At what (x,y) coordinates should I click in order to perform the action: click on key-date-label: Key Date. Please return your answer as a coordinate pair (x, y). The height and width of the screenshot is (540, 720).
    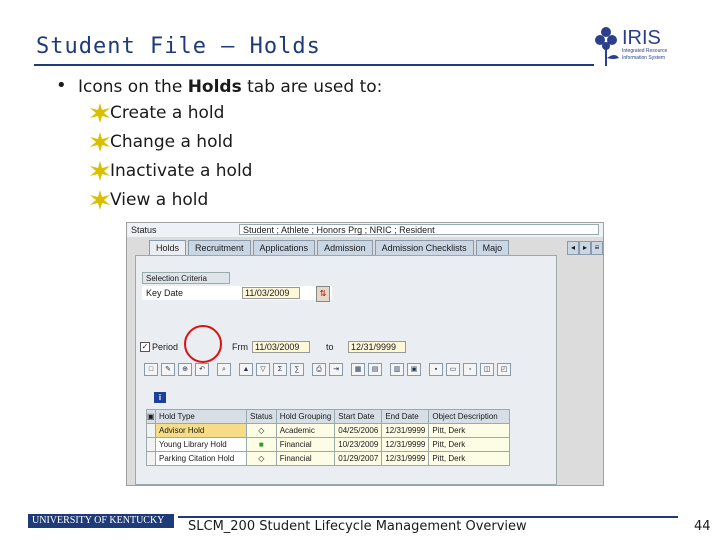
    Looking at the image, I should click on (165, 293).